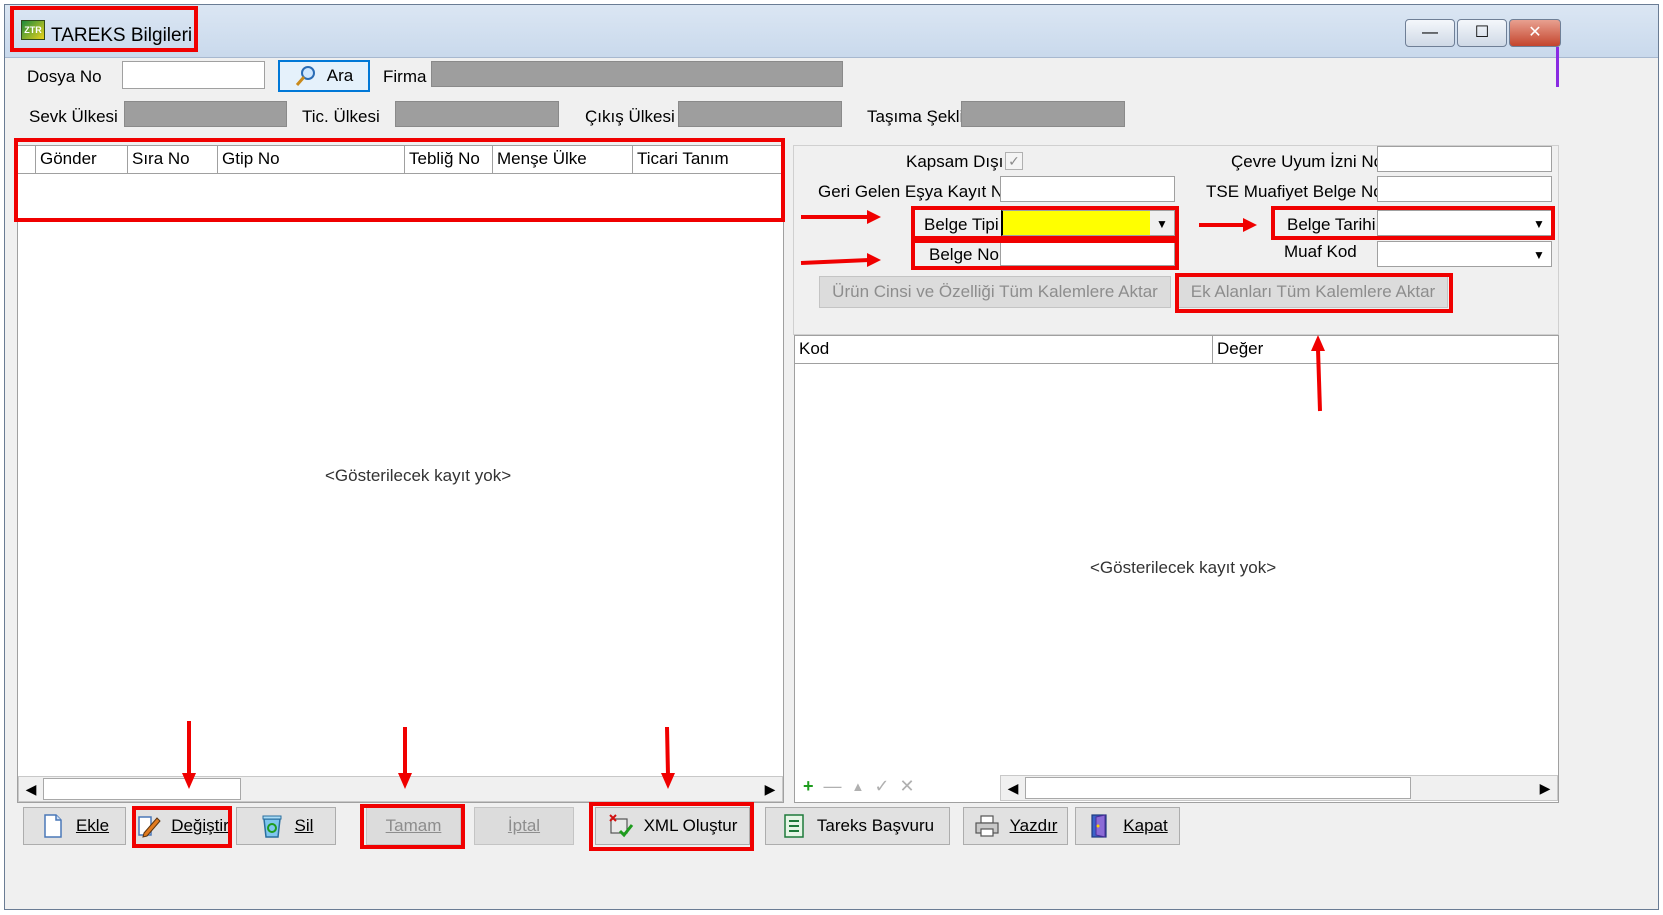 This screenshot has width=1663, height=915. Describe the element at coordinates (1464, 223) in the screenshot. I see `belge-tarihi-combo: ▼` at that location.